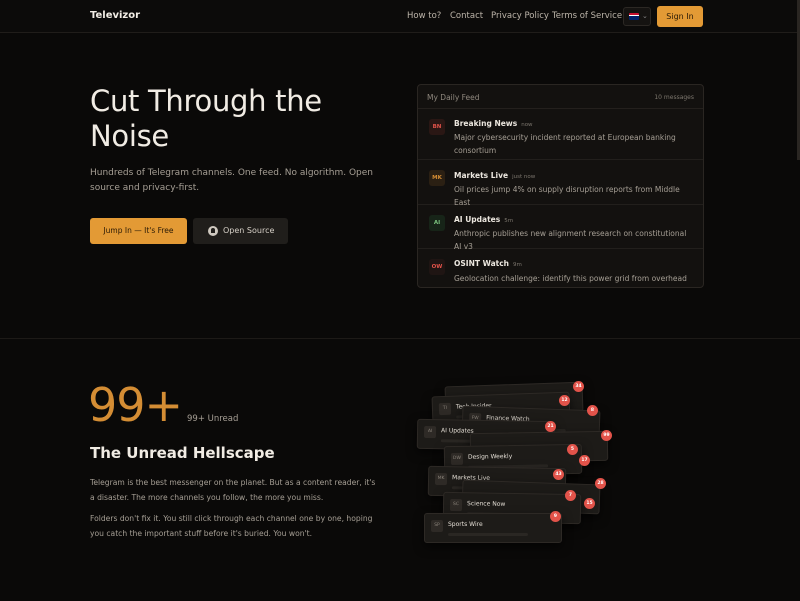  Describe the element at coordinates (457, 431) in the screenshot. I see `channel-name: AI Updates` at that location.